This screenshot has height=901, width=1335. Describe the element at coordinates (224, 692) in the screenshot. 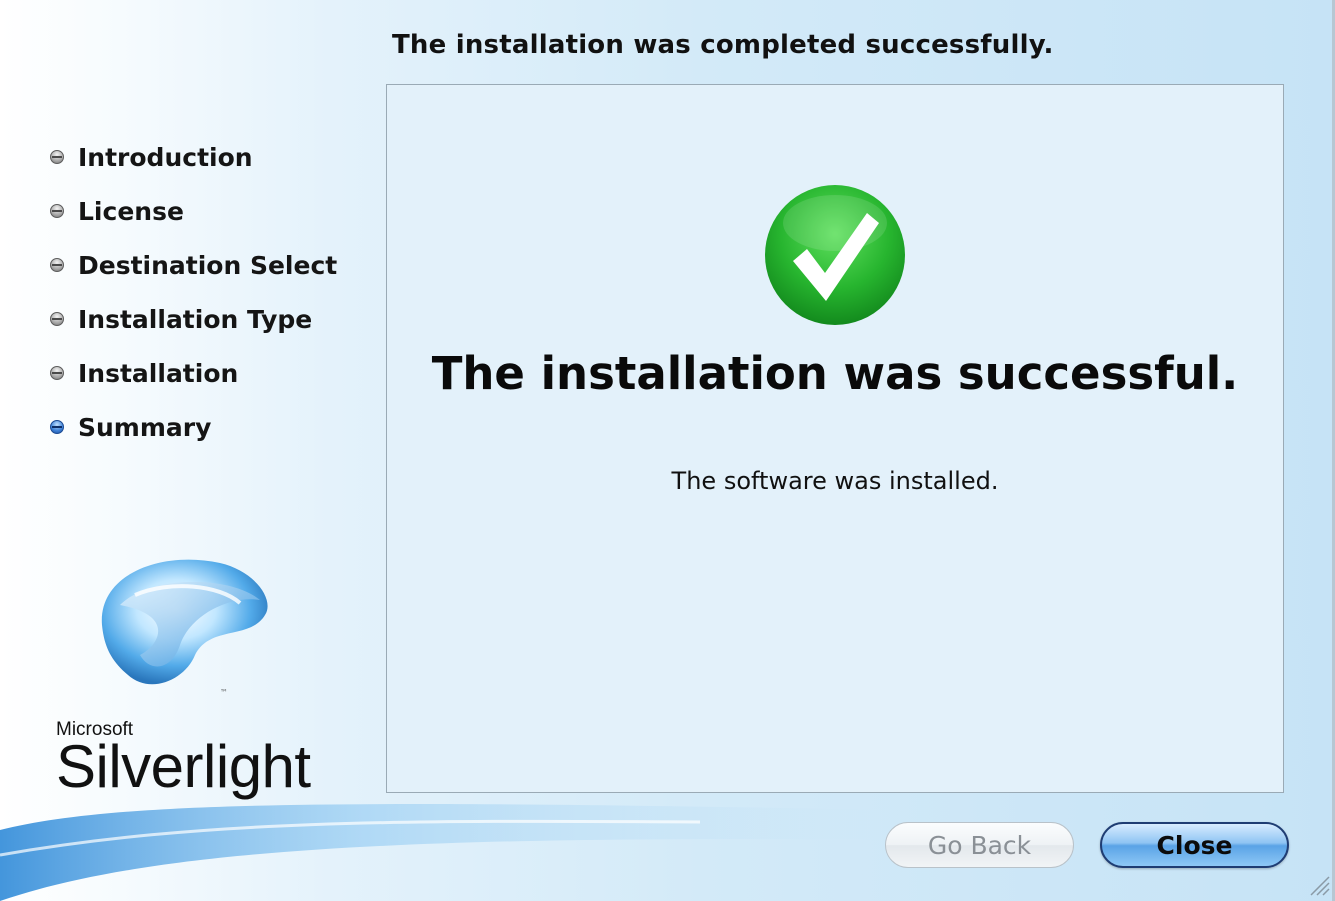

I see `svg-text: ™` at that location.